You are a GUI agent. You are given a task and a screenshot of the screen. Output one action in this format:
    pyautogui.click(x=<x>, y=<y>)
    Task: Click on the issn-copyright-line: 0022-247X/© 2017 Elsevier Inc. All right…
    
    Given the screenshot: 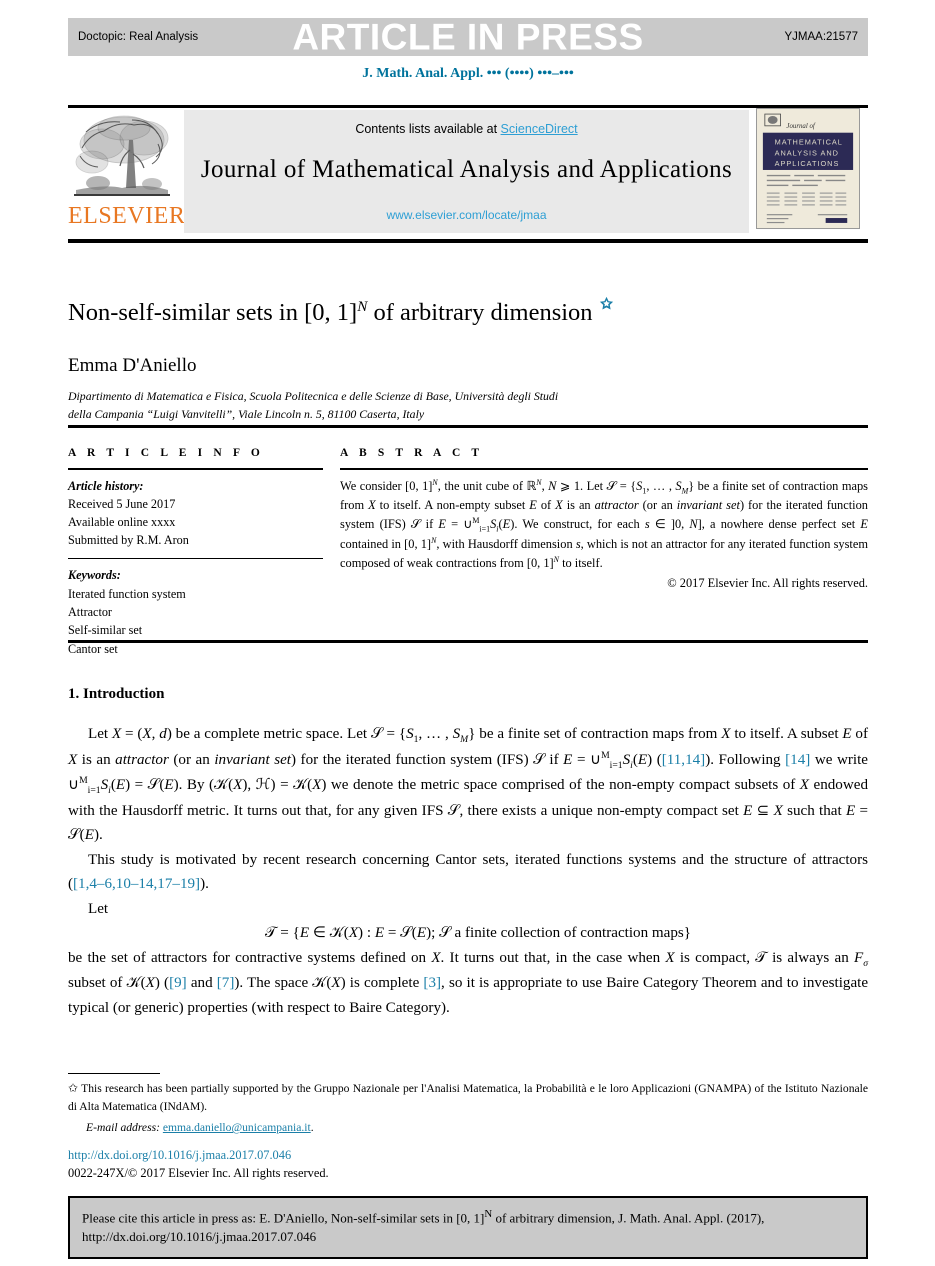 What is the action you would take?
    pyautogui.click(x=198, y=1172)
    